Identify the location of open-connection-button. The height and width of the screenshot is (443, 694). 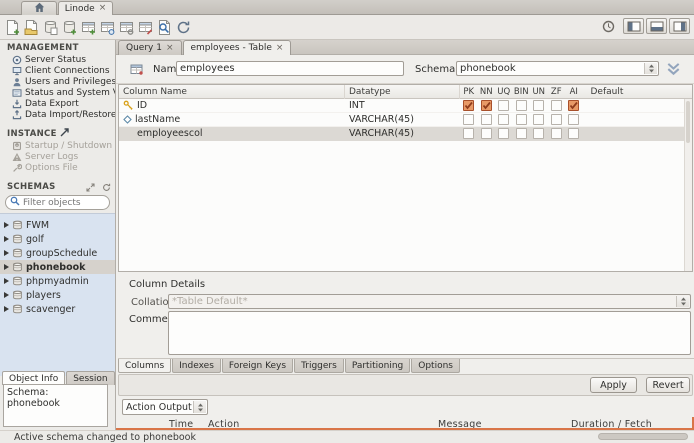
(50, 27).